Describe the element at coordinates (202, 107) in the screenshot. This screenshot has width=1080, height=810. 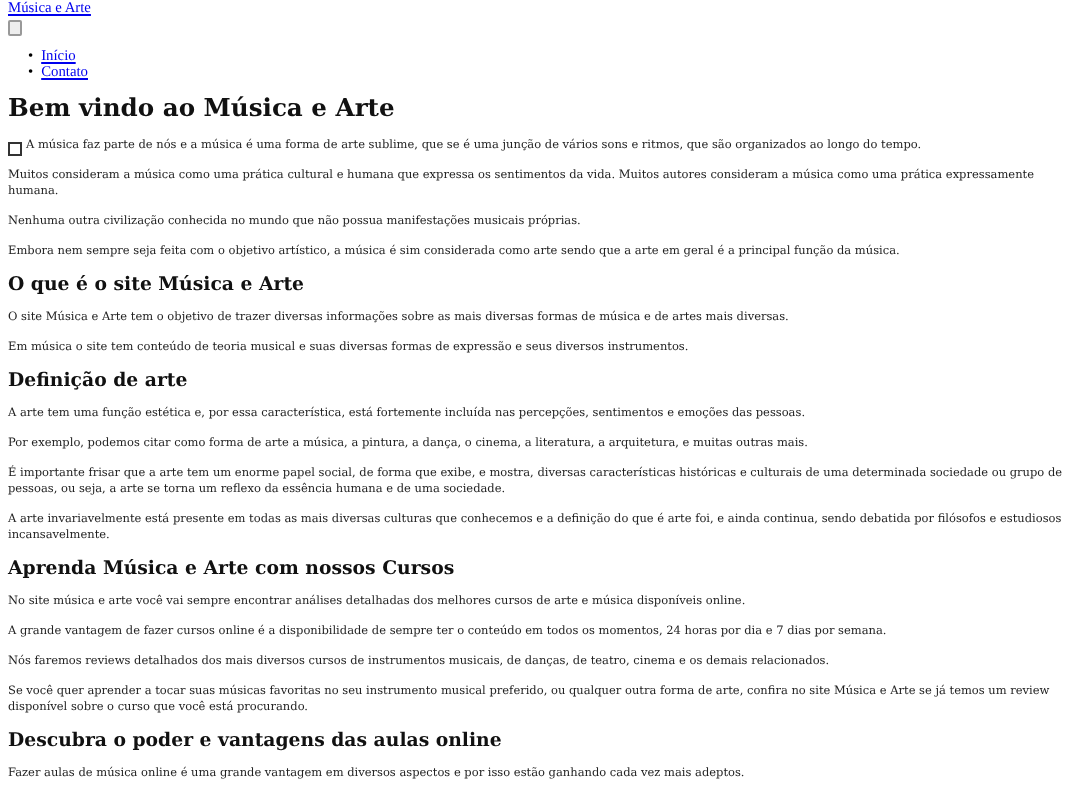
I see `page-heading: Bem vindo ao Música e Arte` at that location.